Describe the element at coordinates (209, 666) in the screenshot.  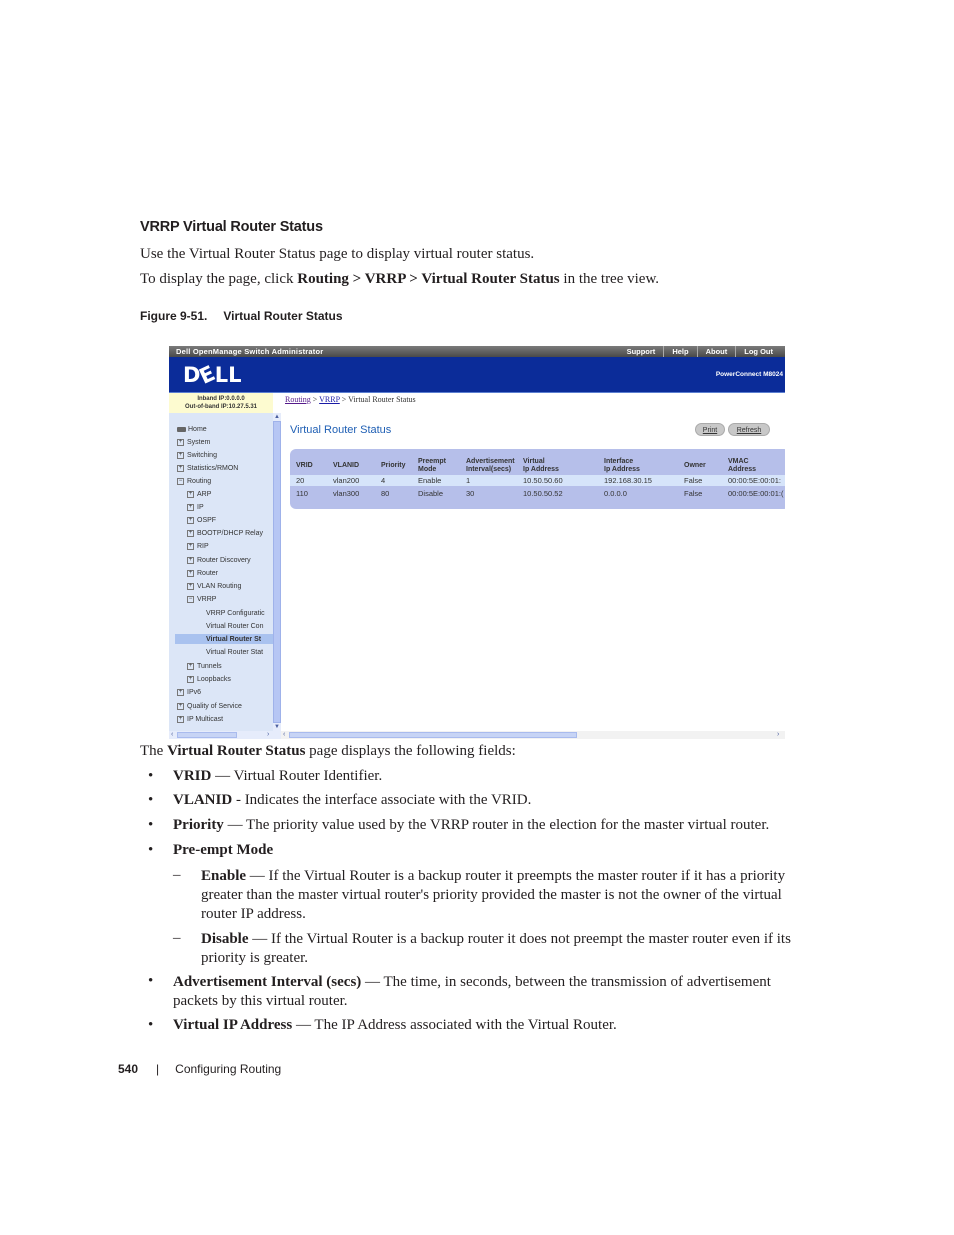
I see `tree-item-label: Tunnels` at that location.